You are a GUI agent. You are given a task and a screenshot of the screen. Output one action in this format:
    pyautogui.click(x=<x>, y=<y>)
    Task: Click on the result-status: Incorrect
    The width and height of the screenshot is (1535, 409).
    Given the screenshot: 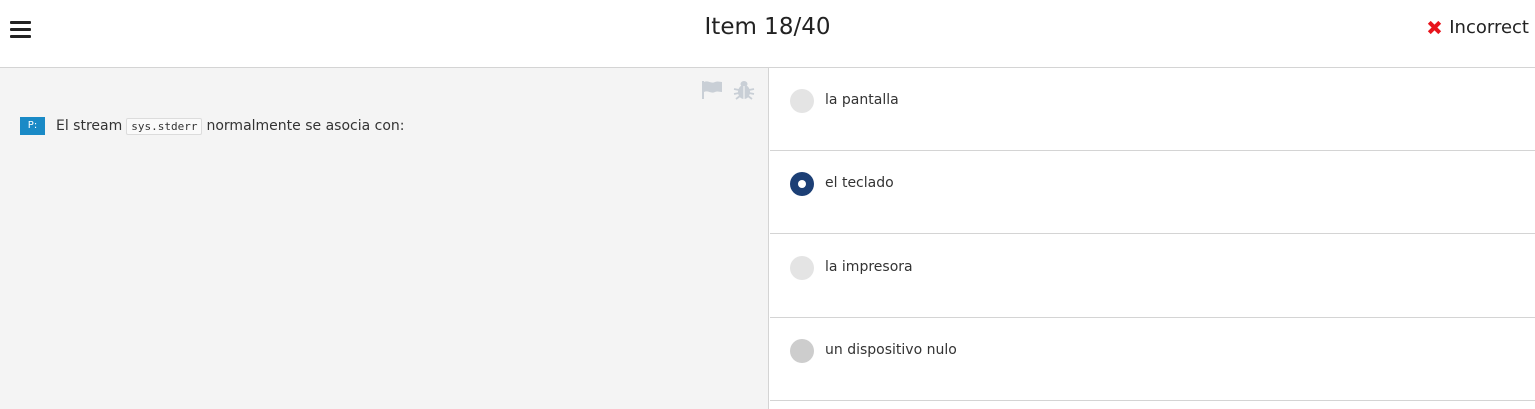 What is the action you would take?
    pyautogui.click(x=1477, y=27)
    